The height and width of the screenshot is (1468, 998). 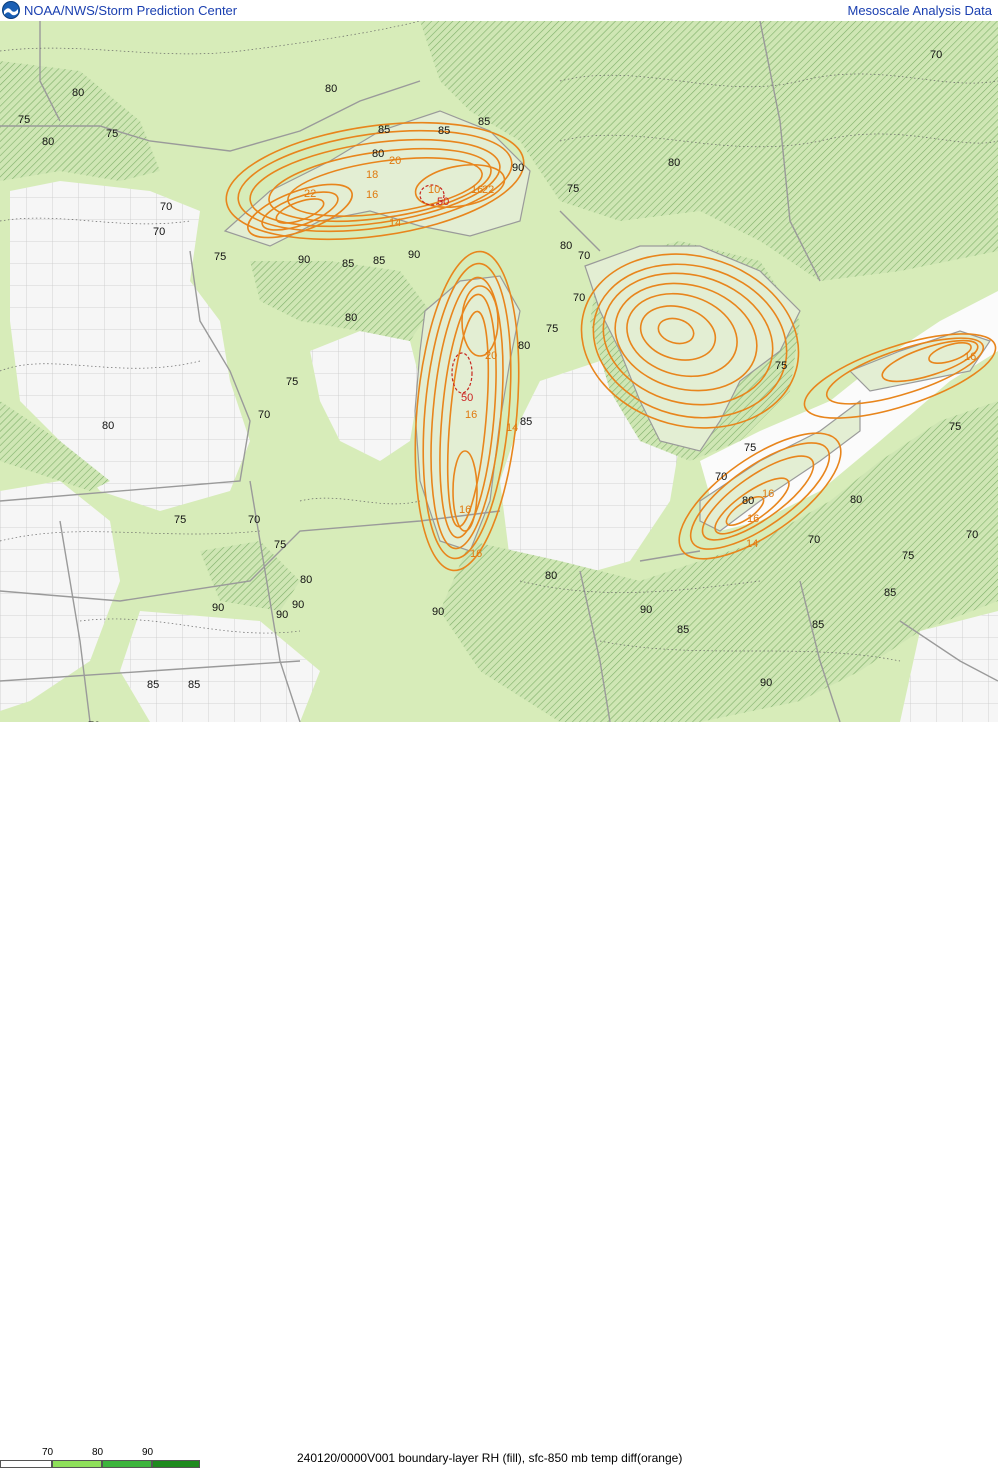 I want to click on legend-tick-70: 70, so click(x=48, y=1452).